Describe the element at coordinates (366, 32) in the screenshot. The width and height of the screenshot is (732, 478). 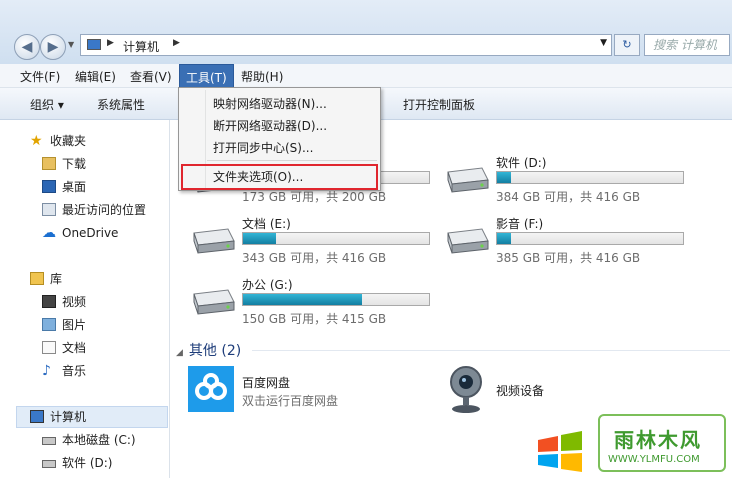
I see `title-bar: ◀ ▶ ▼ ▶ 计算机 ▶ ▼ ↻ 搜索 计算机` at that location.